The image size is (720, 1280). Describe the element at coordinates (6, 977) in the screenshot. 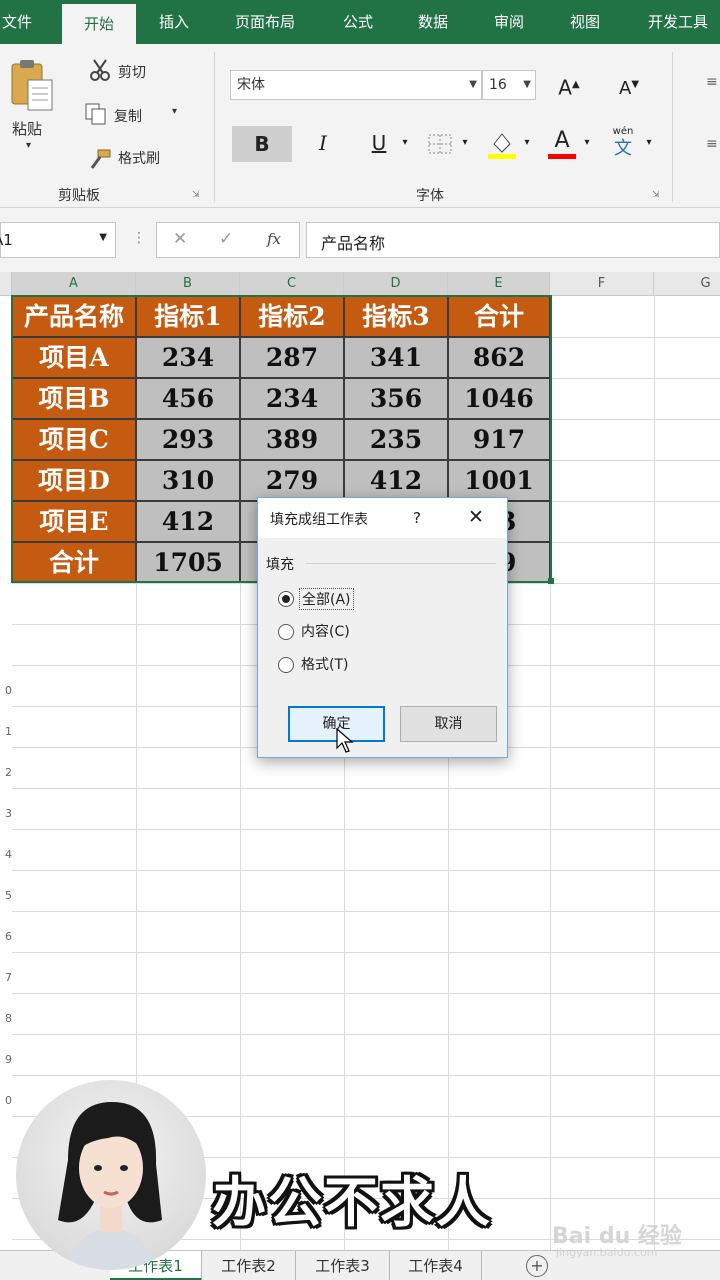

I see `row-number: 7` at that location.